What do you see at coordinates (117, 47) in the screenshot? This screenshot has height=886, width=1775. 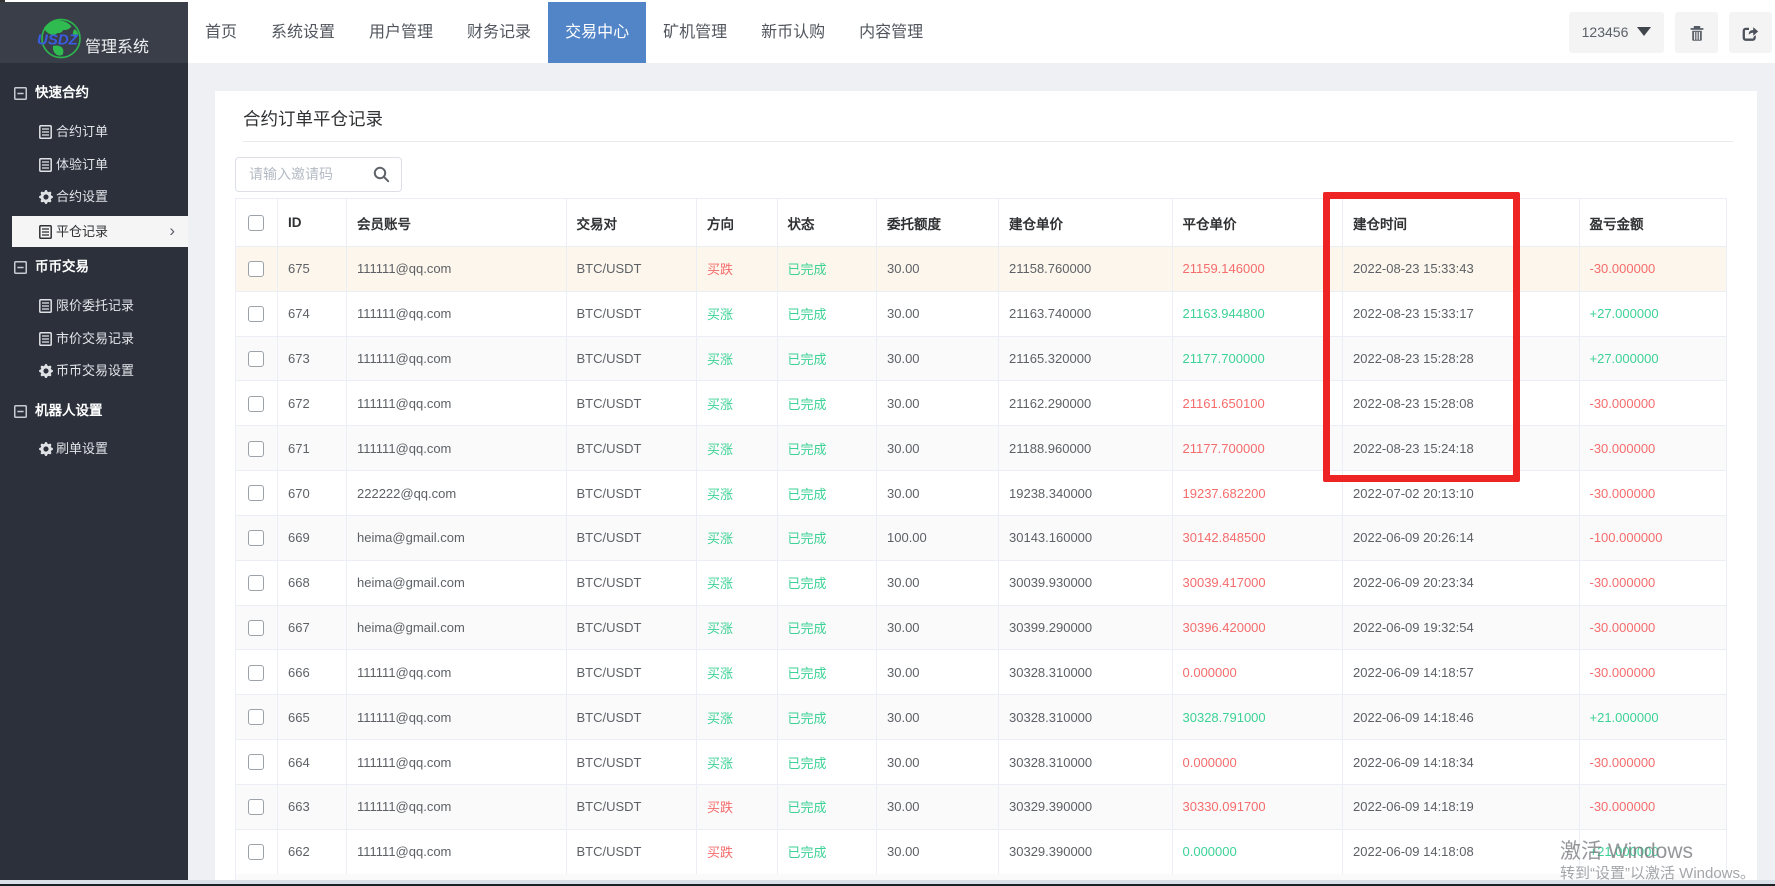 I see `svg-text: 管理系统` at bounding box center [117, 47].